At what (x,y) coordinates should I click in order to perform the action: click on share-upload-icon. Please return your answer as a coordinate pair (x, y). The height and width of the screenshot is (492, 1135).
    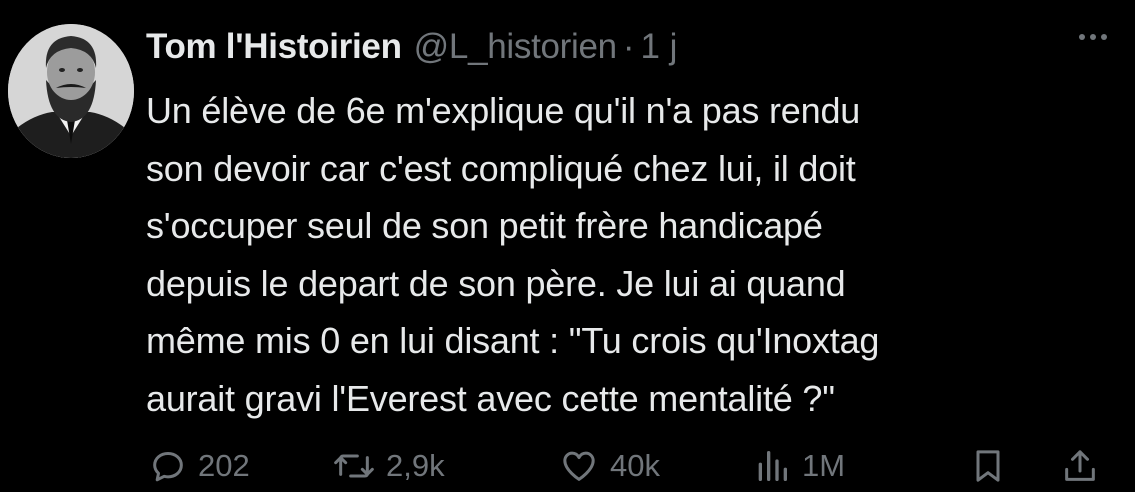
    Looking at the image, I should click on (1080, 465).